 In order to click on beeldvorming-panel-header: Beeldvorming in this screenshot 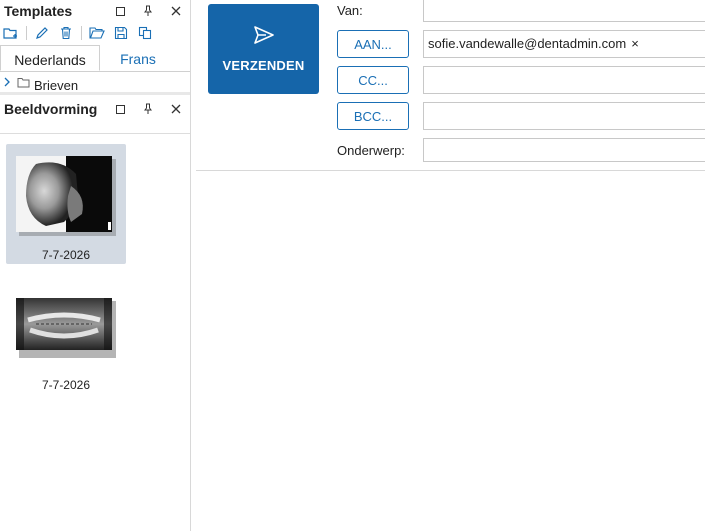, I will do `click(95, 109)`.